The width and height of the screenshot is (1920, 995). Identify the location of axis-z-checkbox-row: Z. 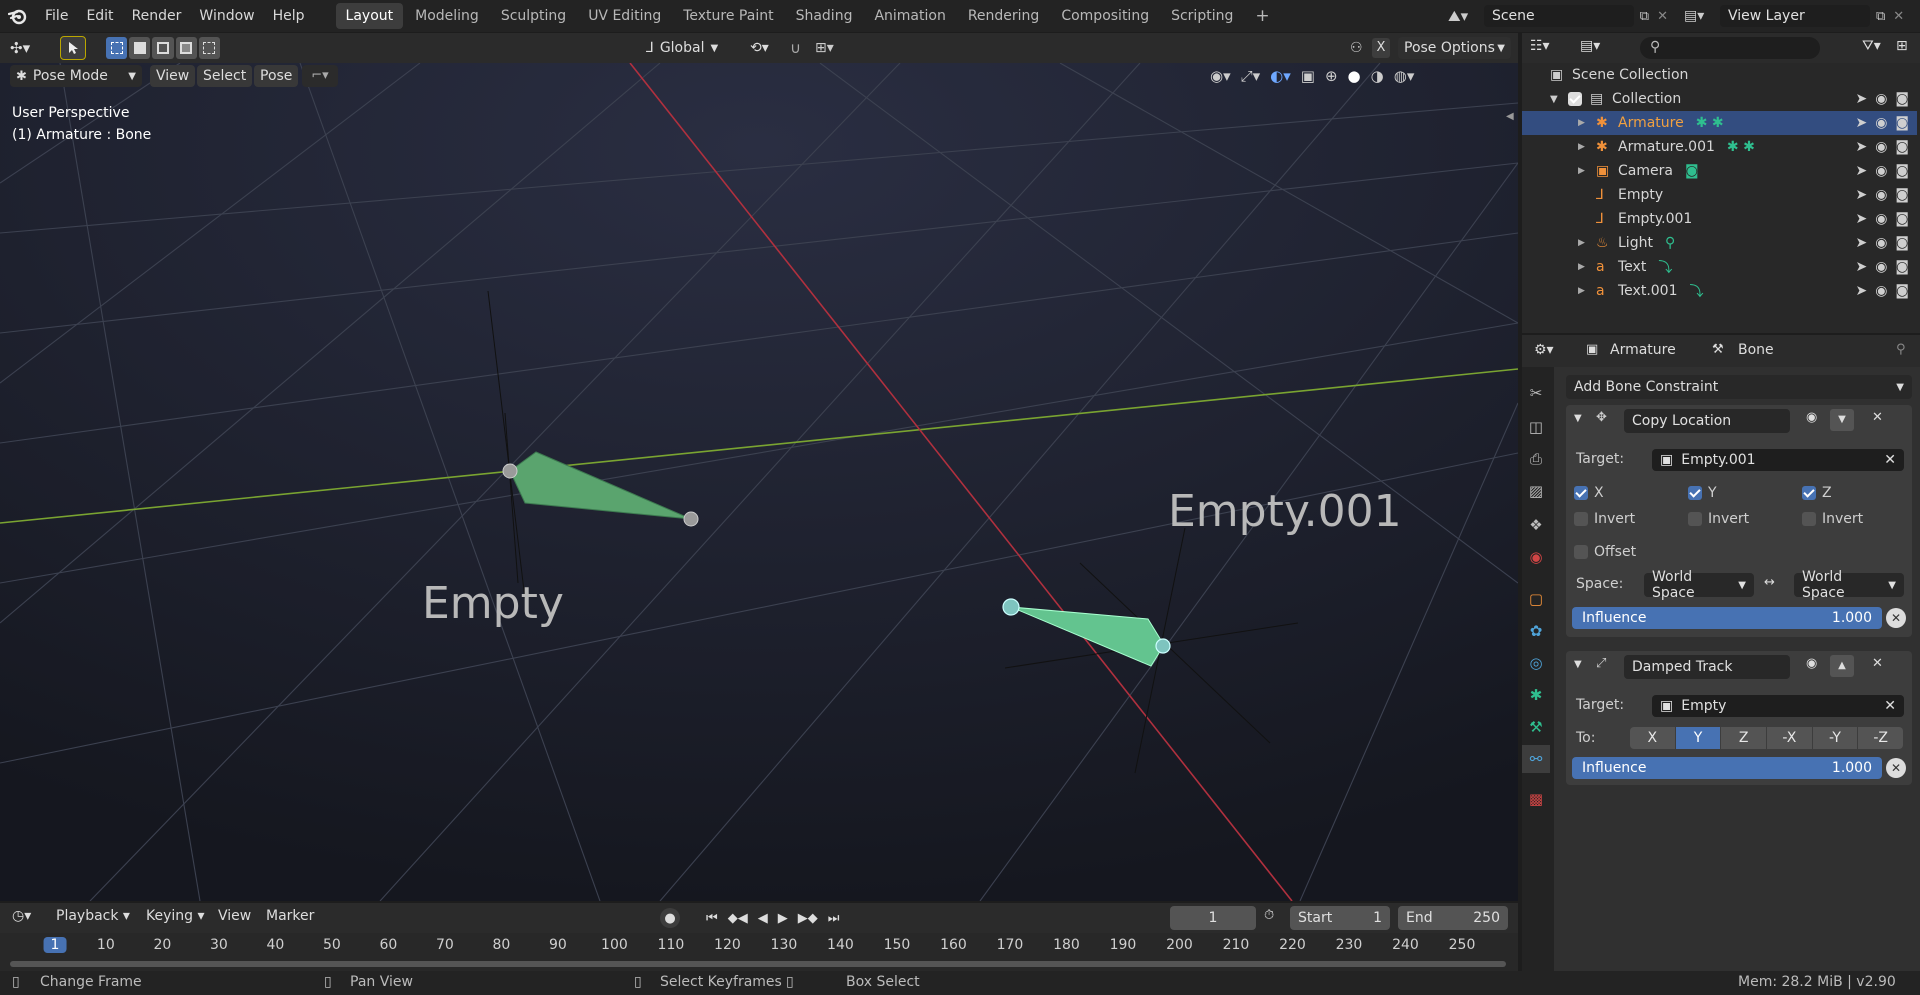
(1817, 493).